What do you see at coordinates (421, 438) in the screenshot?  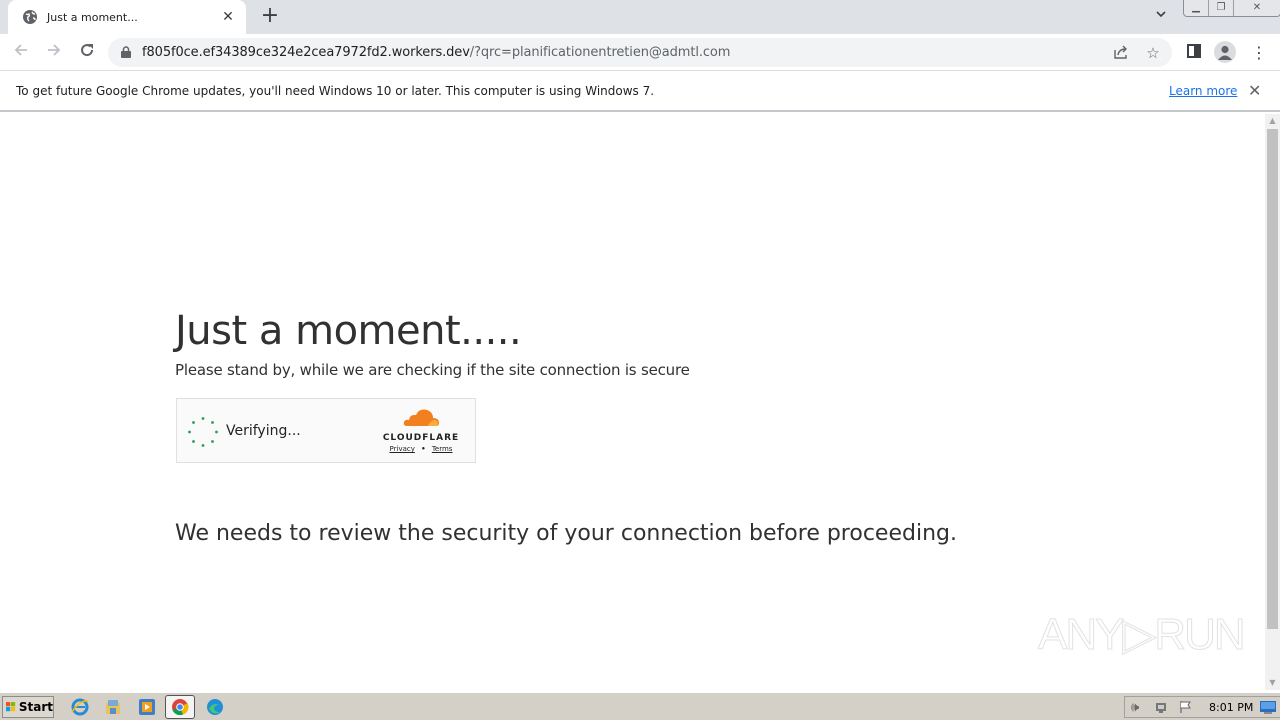 I see `cloudflare-wordmark: CLOUDFLARE` at bounding box center [421, 438].